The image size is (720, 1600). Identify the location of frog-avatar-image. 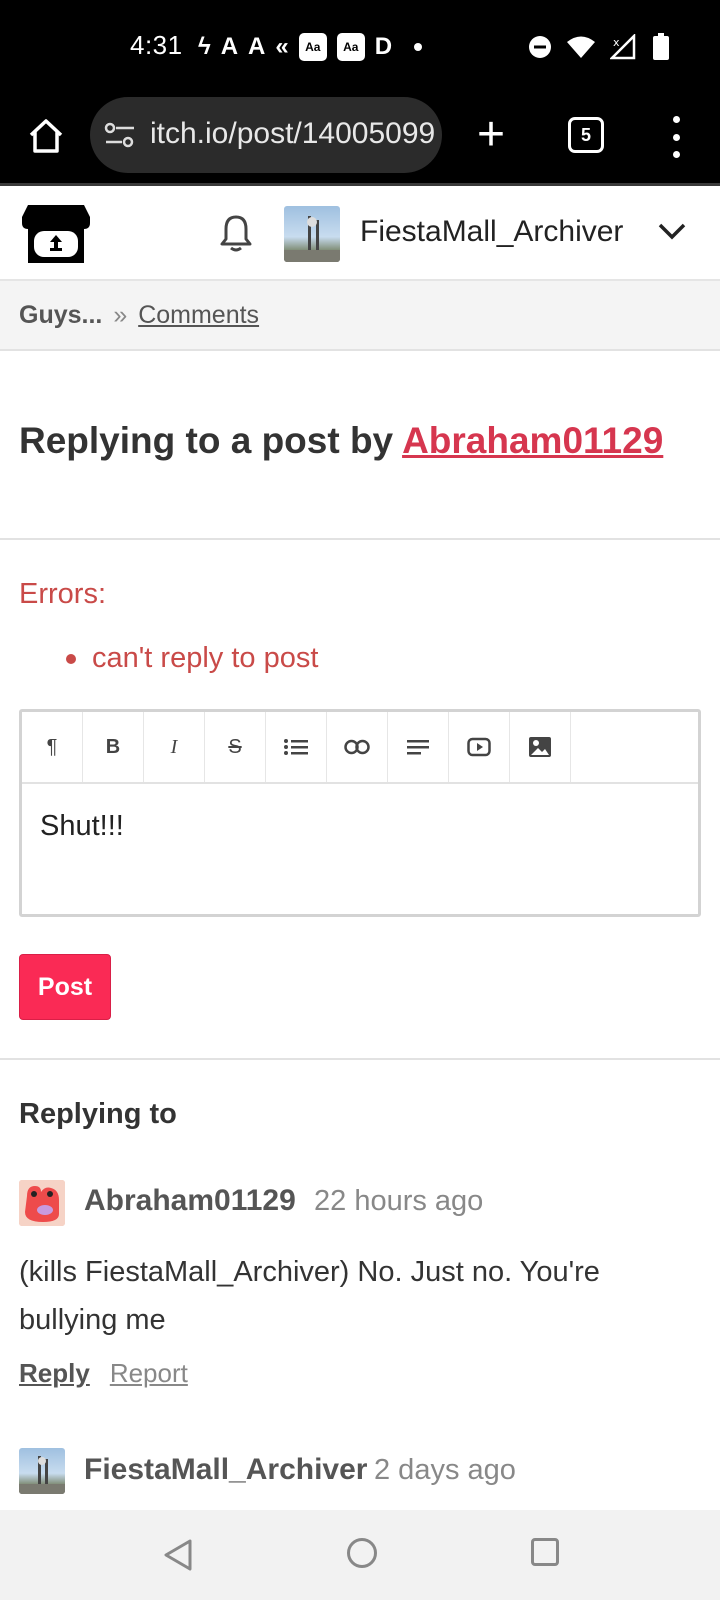
(42, 1203).